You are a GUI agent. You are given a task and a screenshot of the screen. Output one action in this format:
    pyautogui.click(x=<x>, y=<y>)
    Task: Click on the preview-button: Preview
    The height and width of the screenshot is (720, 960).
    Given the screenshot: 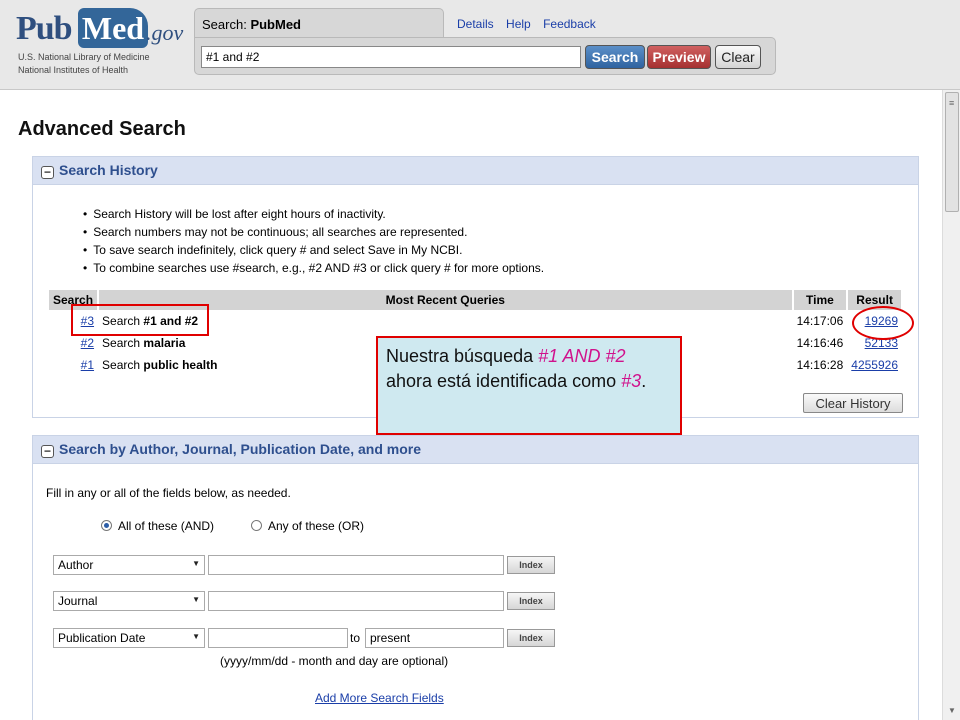 What is the action you would take?
    pyautogui.click(x=679, y=57)
    